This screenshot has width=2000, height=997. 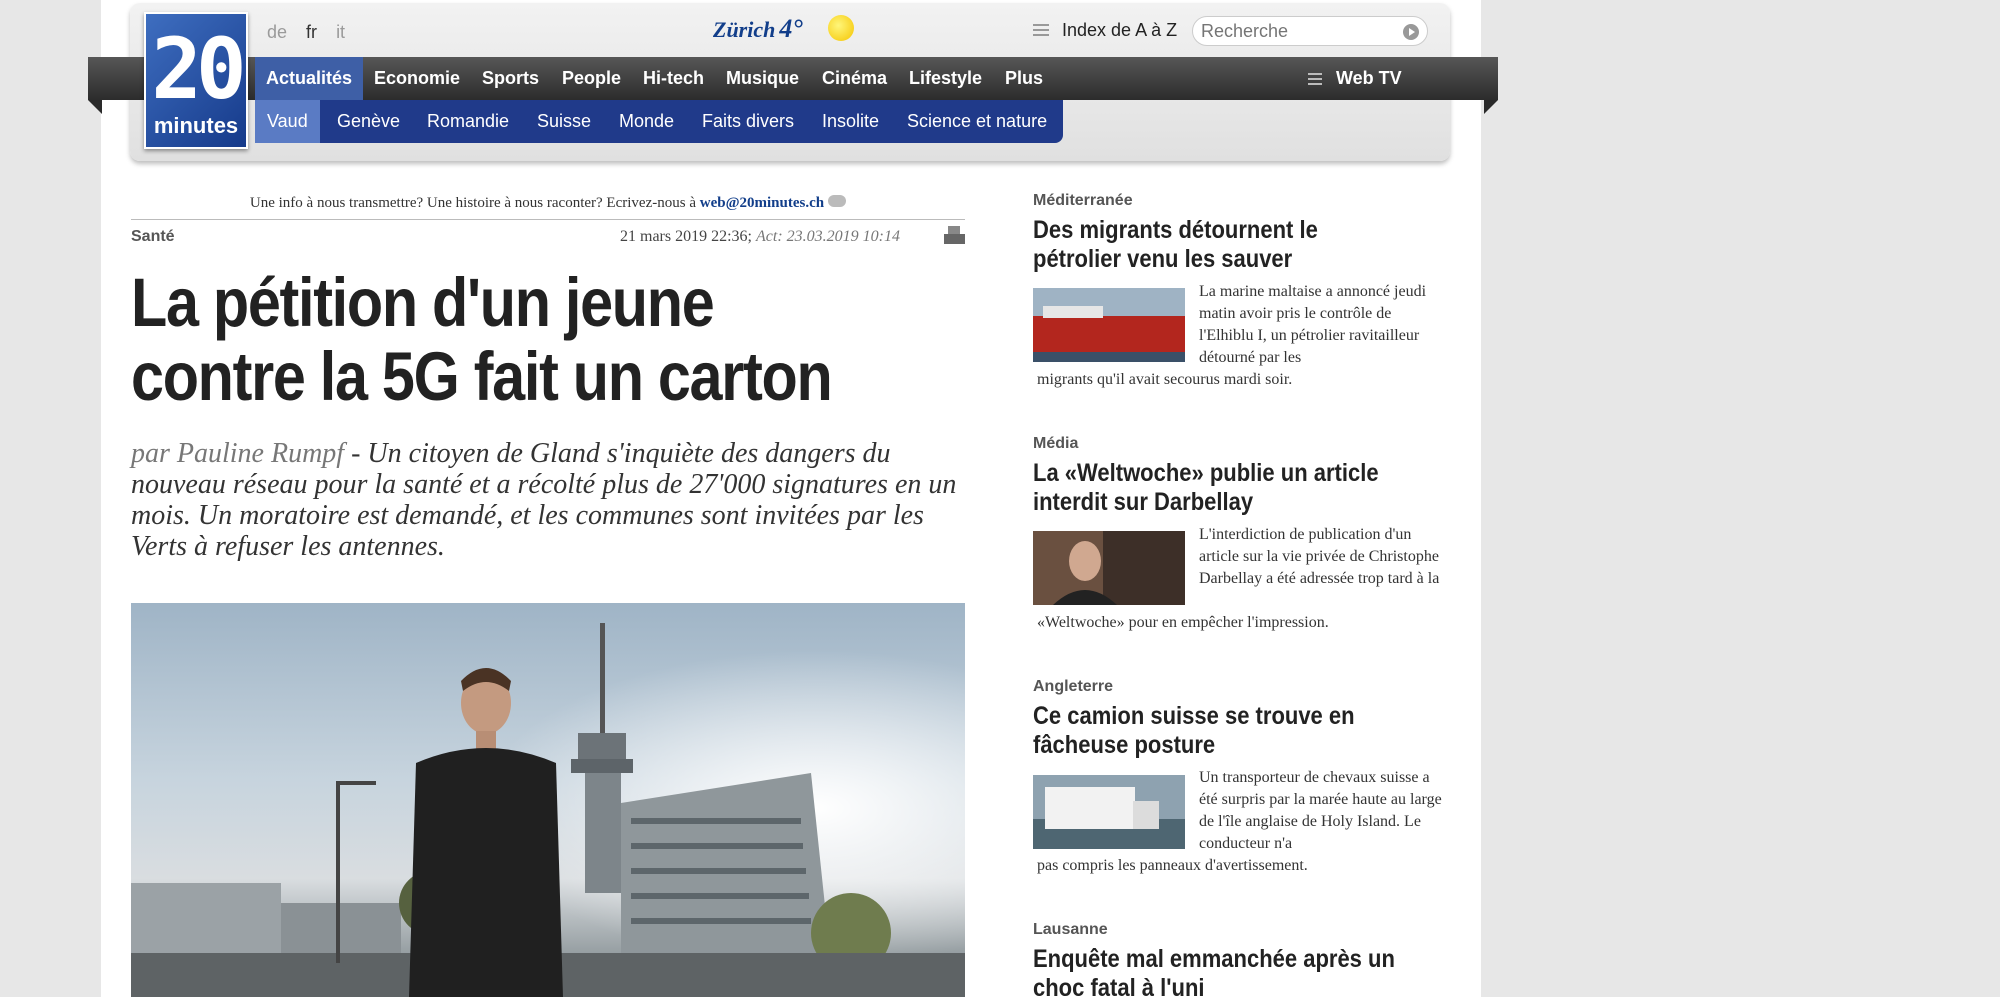 I want to click on index-link: Index de A à Z, so click(x=1119, y=30).